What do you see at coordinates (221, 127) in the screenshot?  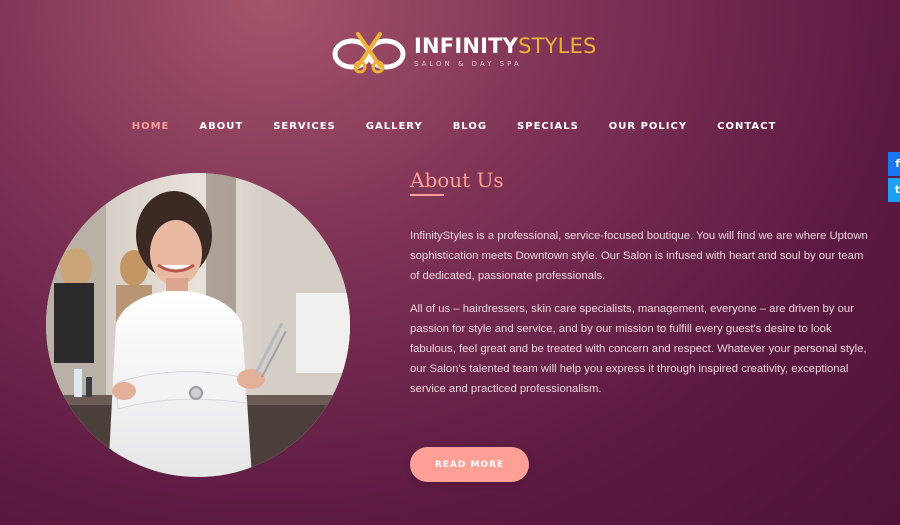 I see `nav-item-about: ABOUT` at bounding box center [221, 127].